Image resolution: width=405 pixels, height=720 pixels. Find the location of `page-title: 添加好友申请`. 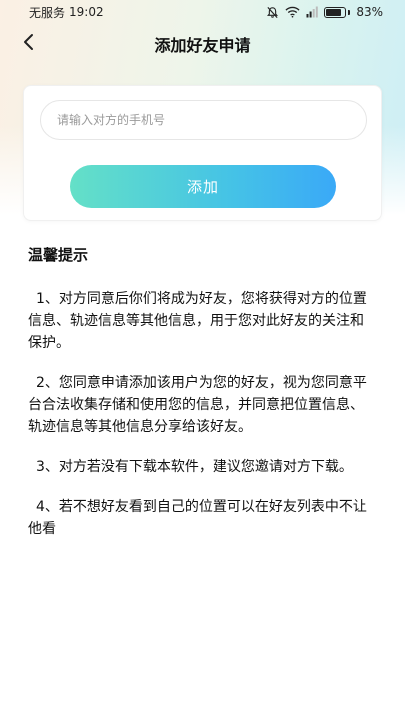

page-title: 添加好友申请 is located at coordinates (202, 45).